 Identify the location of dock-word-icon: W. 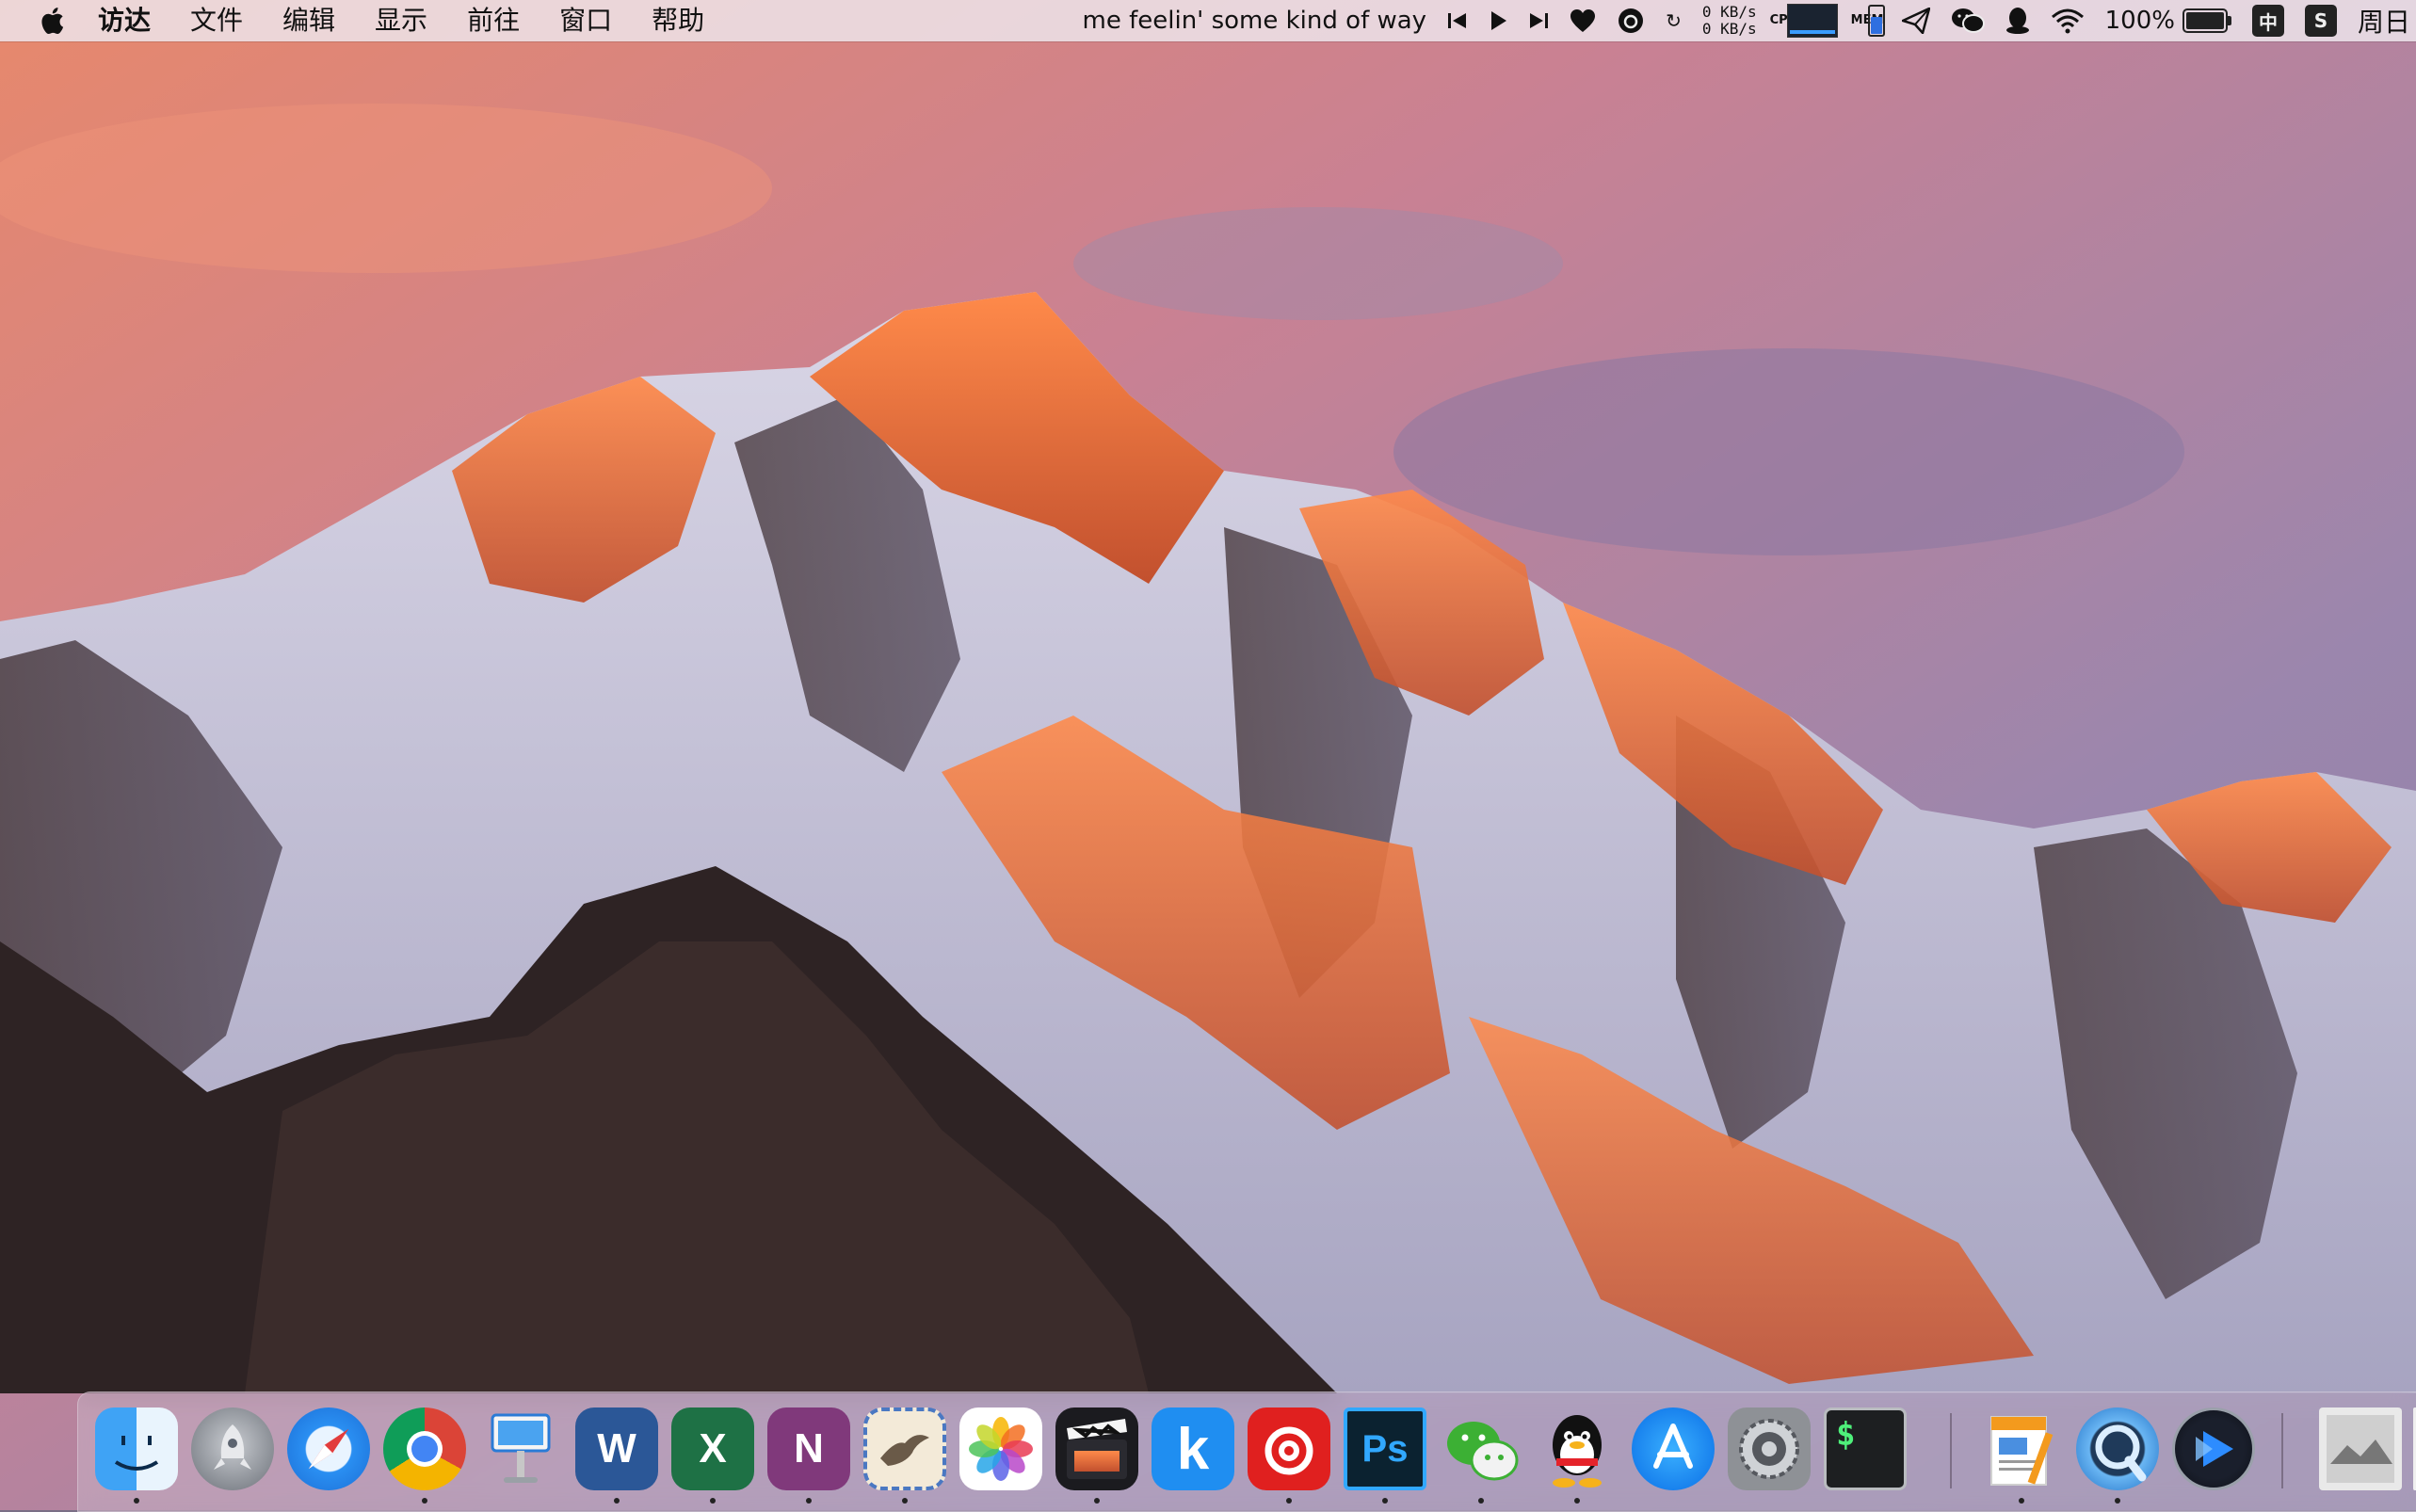
(617, 1448).